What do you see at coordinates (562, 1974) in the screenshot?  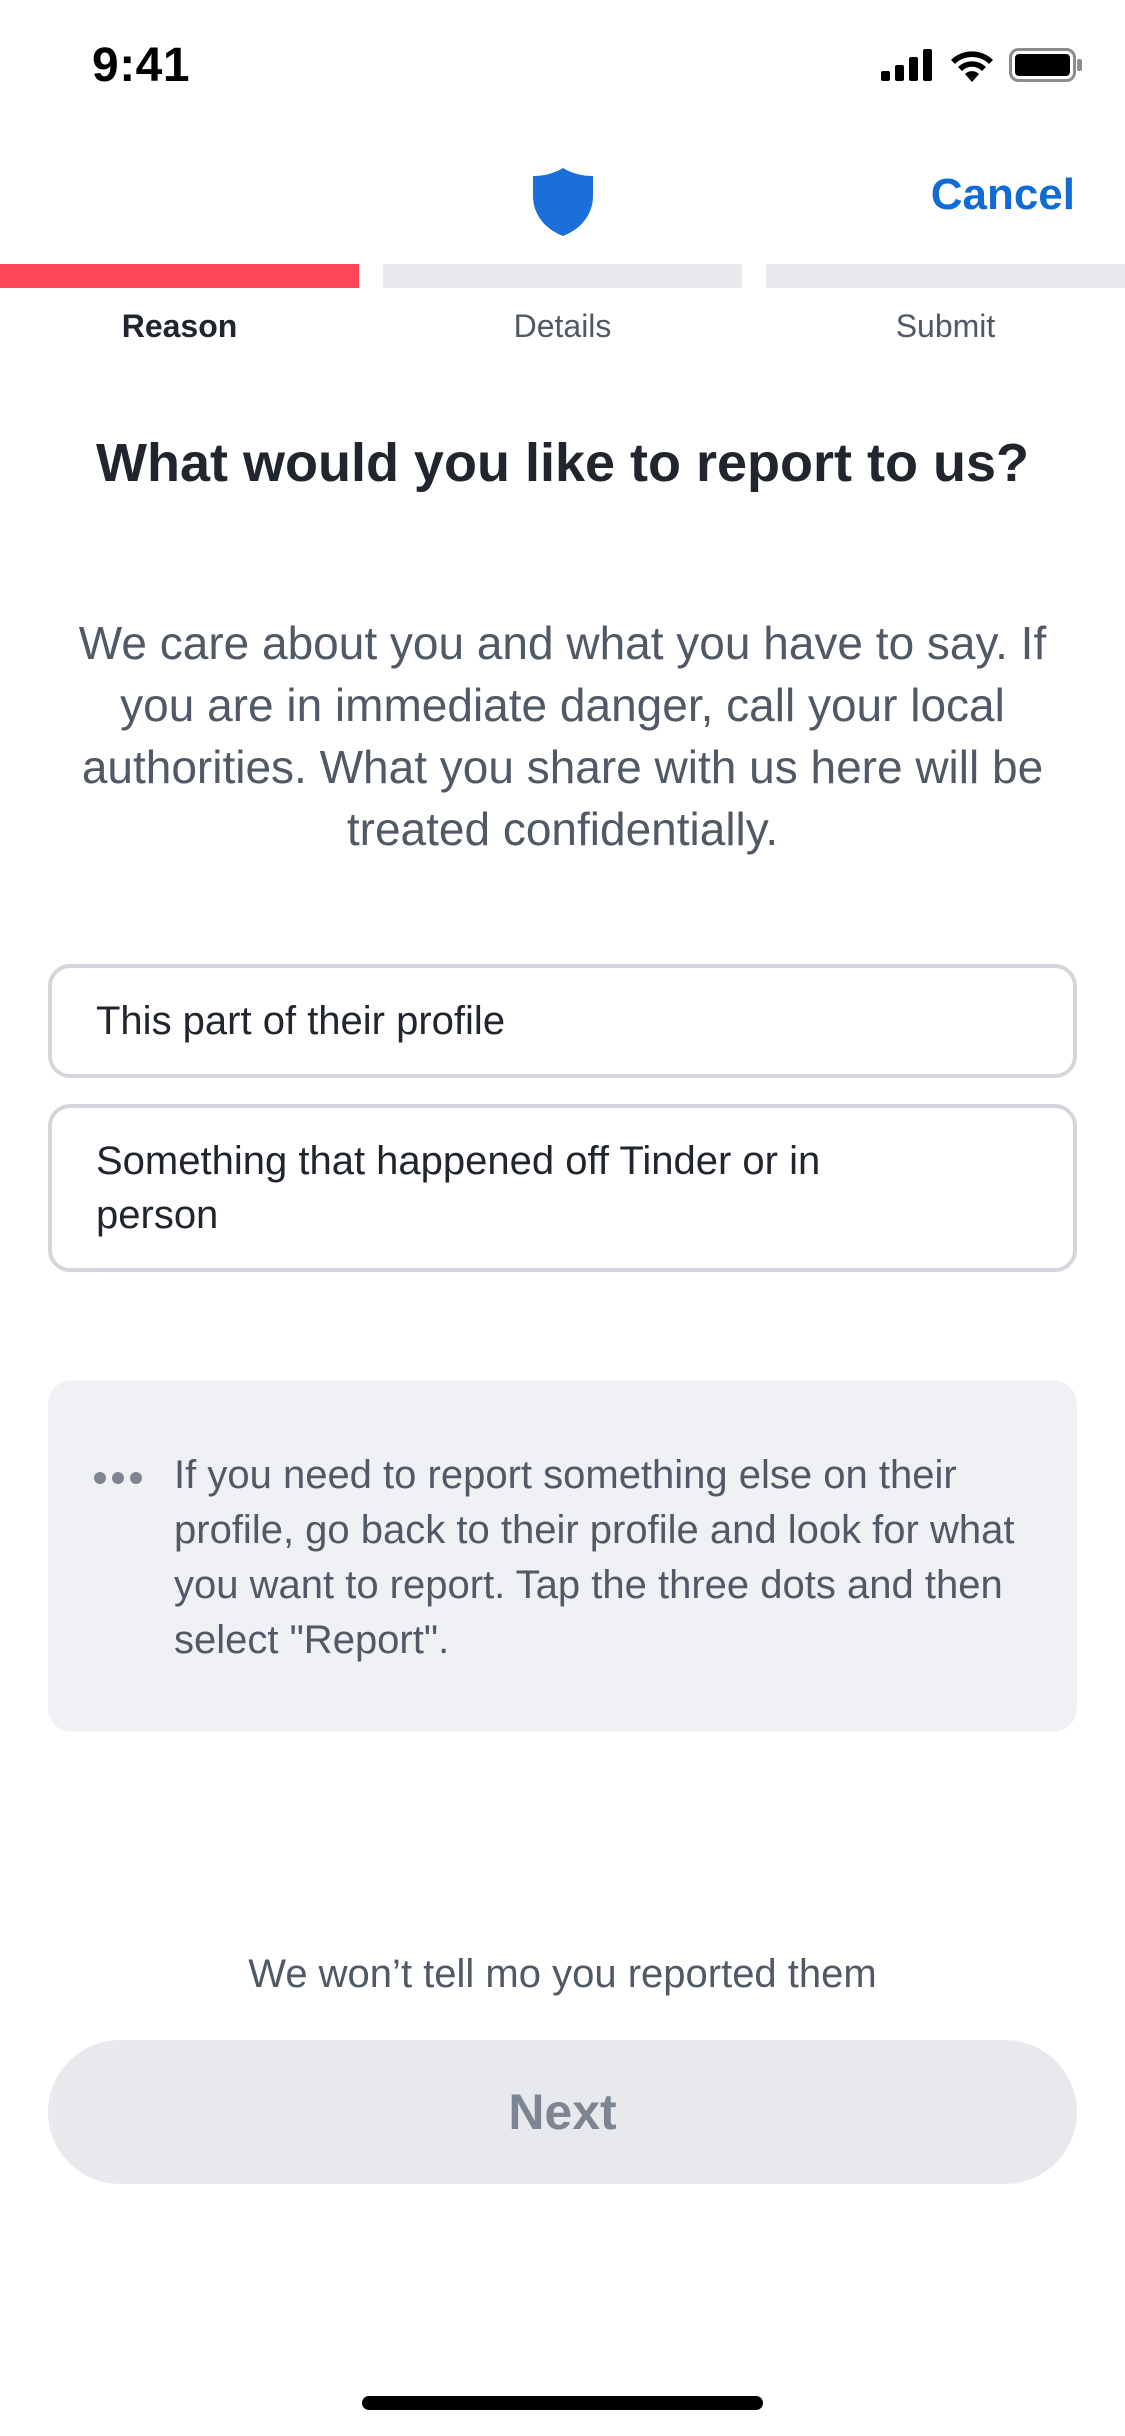 I see `anonymity-notice: We won’t tell mo you reported them` at bounding box center [562, 1974].